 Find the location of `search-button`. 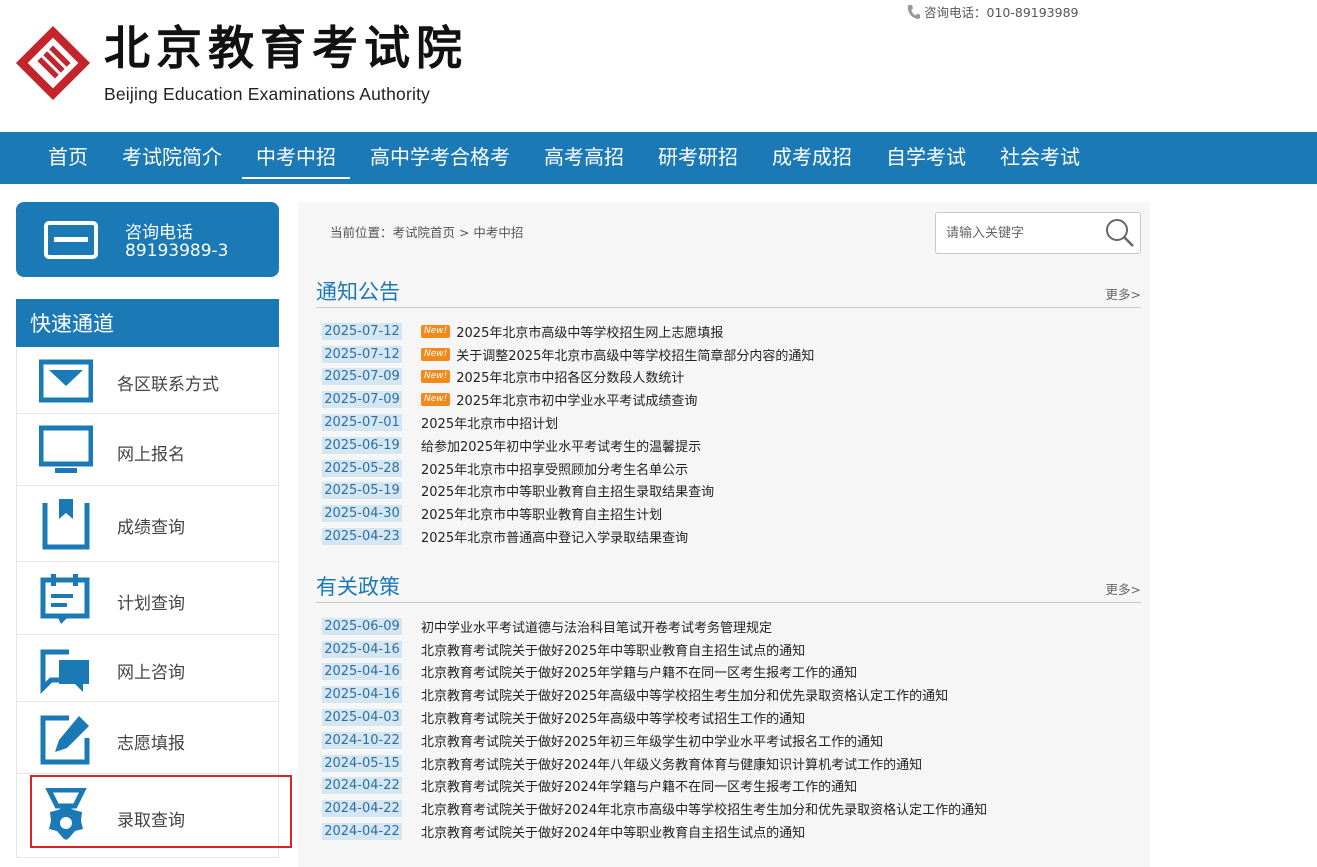

search-button is located at coordinates (1120, 233).